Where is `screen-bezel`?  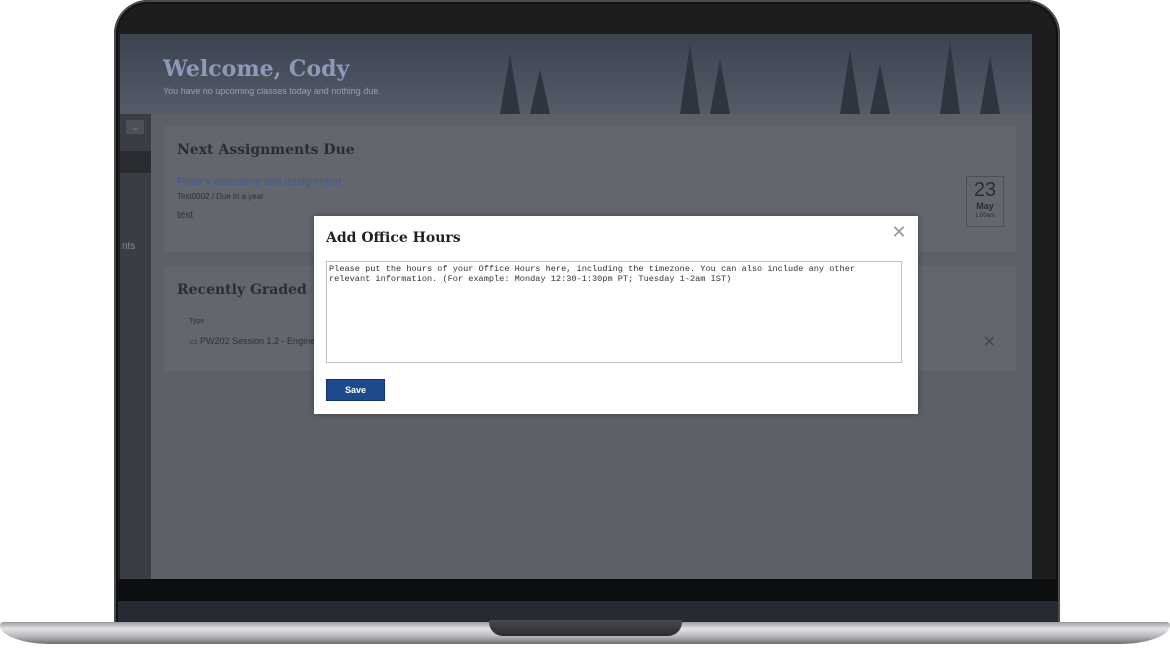
screen-bezel is located at coordinates (588, 590).